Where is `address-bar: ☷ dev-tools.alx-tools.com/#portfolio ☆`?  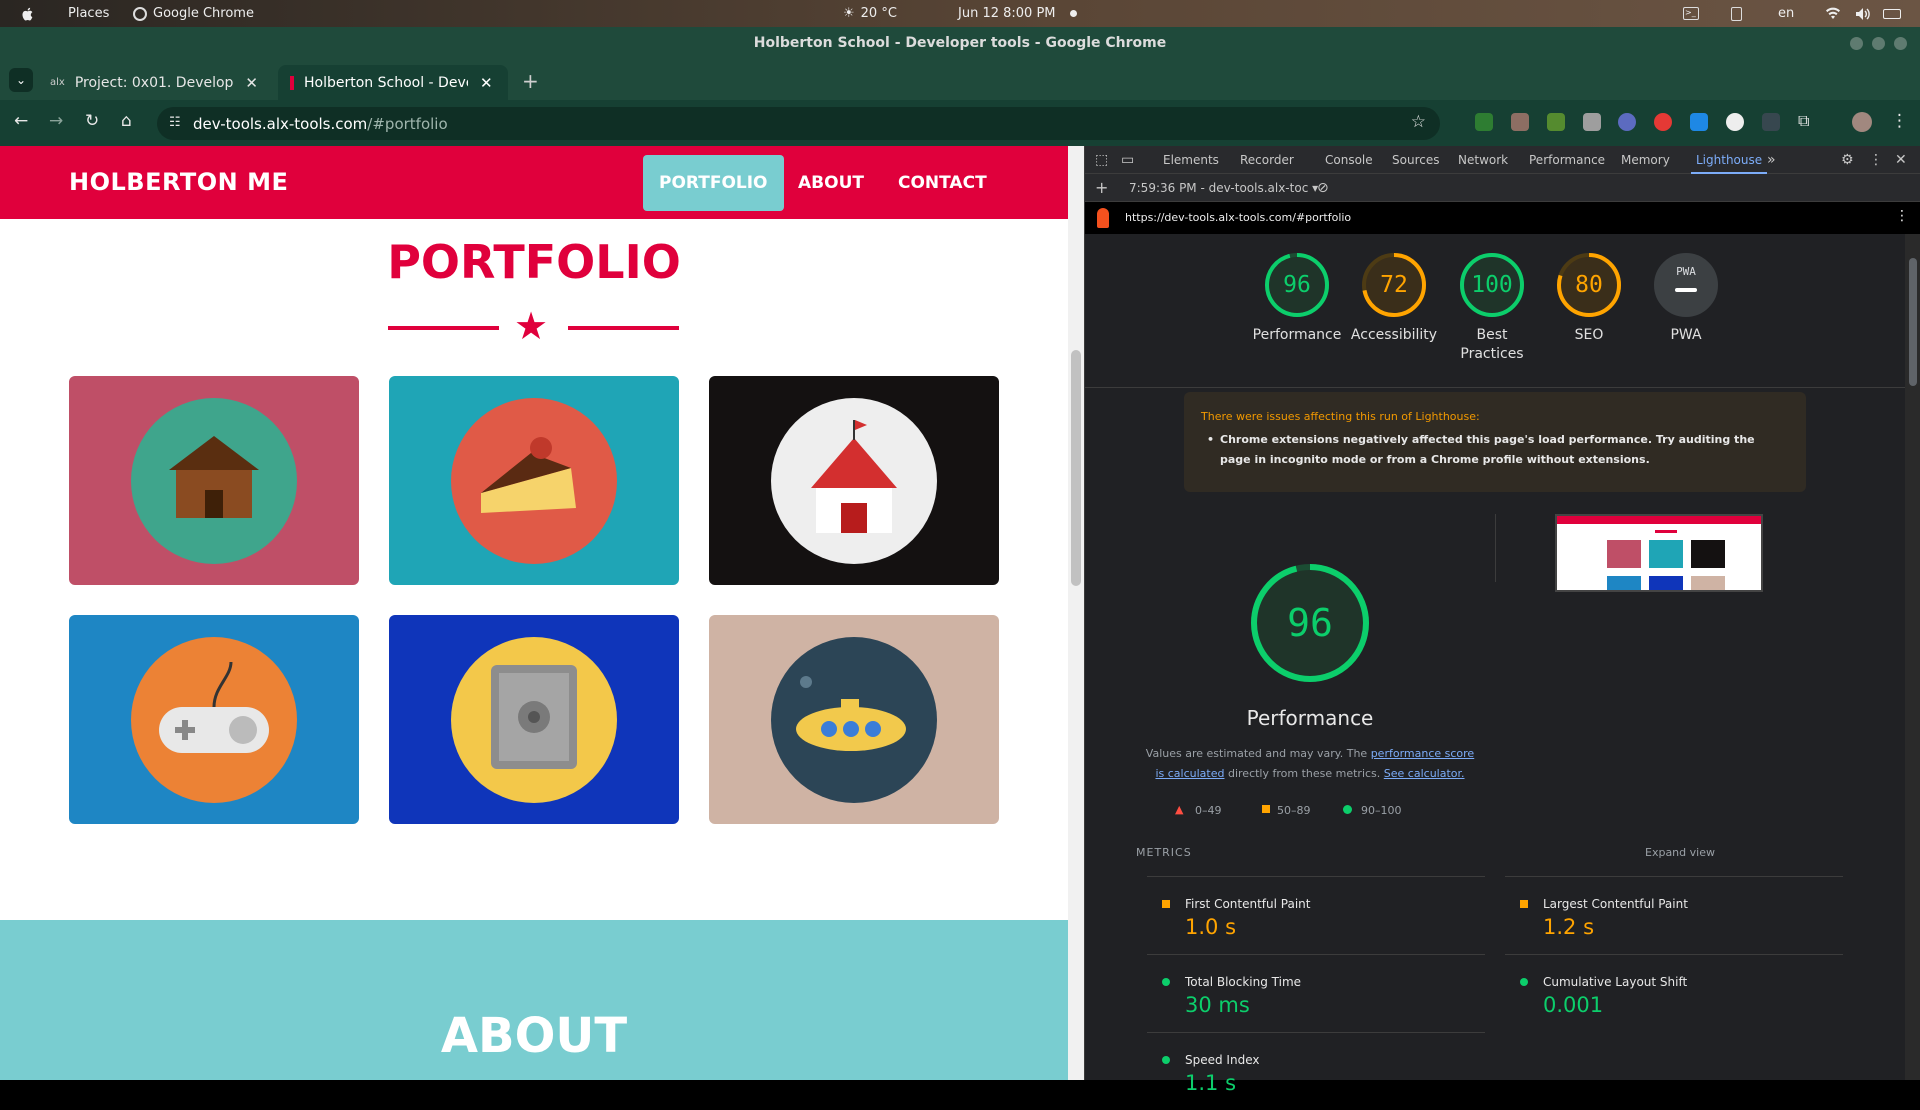
address-bar: ☷ dev-tools.alx-tools.com/#portfolio ☆ is located at coordinates (798, 123).